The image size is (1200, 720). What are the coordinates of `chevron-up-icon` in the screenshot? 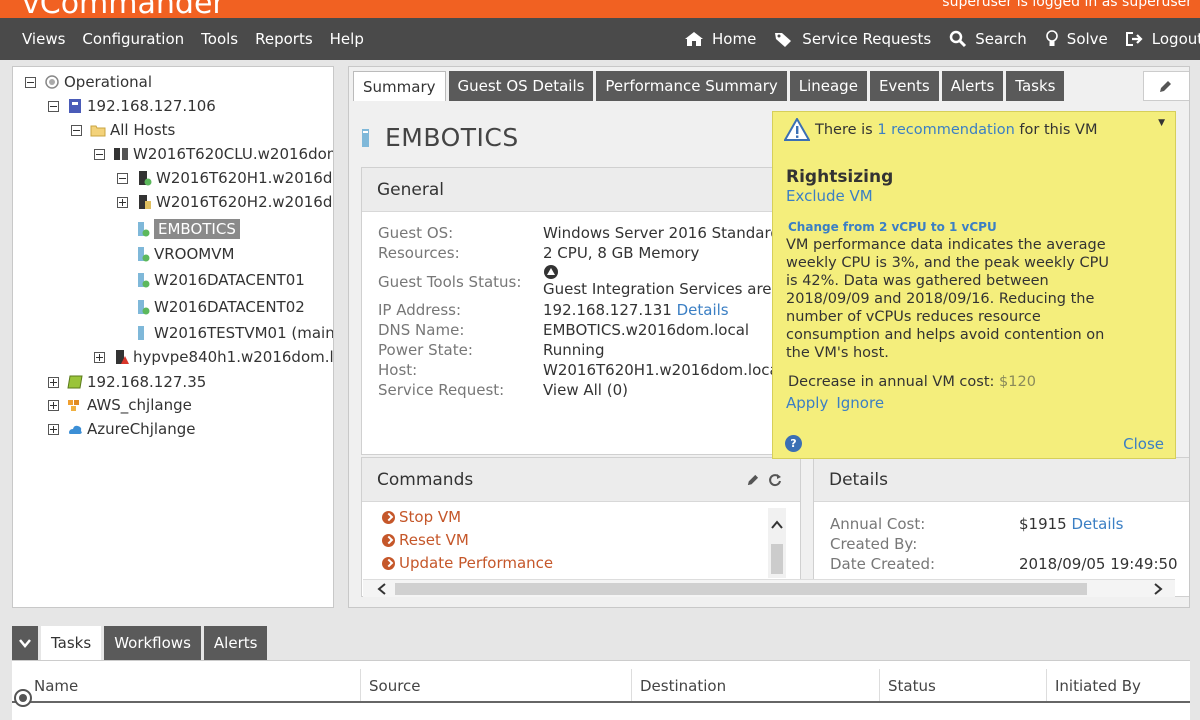 It's located at (777, 524).